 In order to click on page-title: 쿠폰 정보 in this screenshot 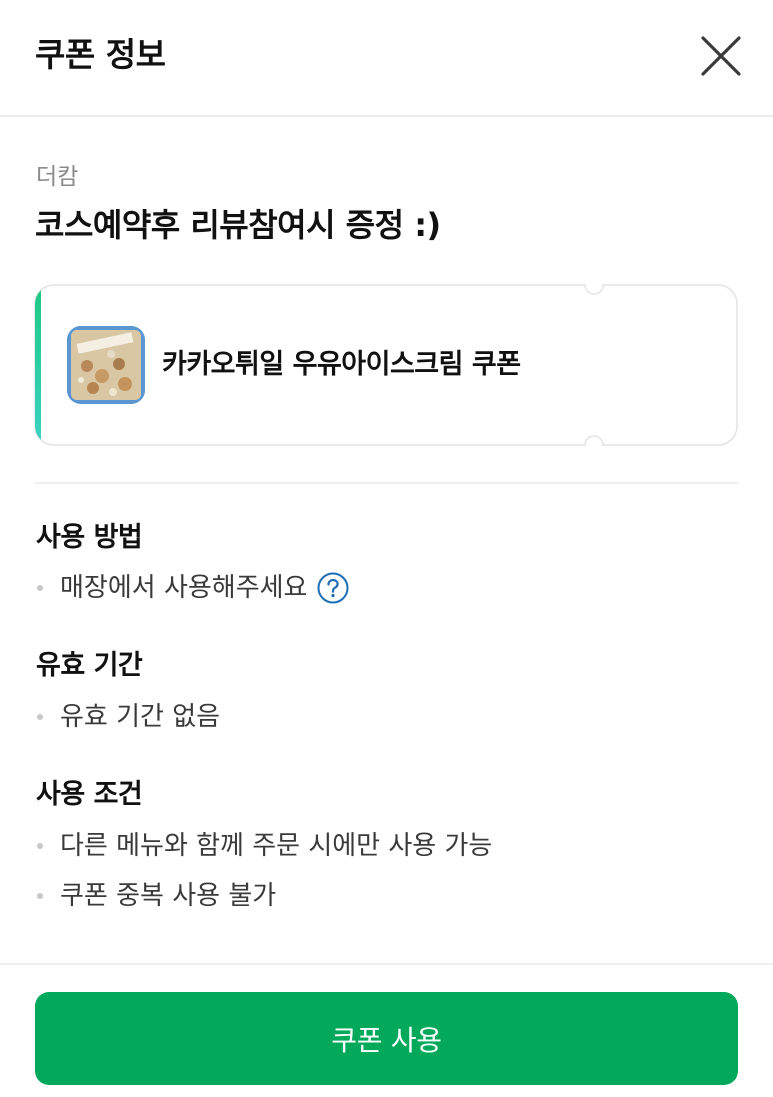, I will do `click(100, 54)`.